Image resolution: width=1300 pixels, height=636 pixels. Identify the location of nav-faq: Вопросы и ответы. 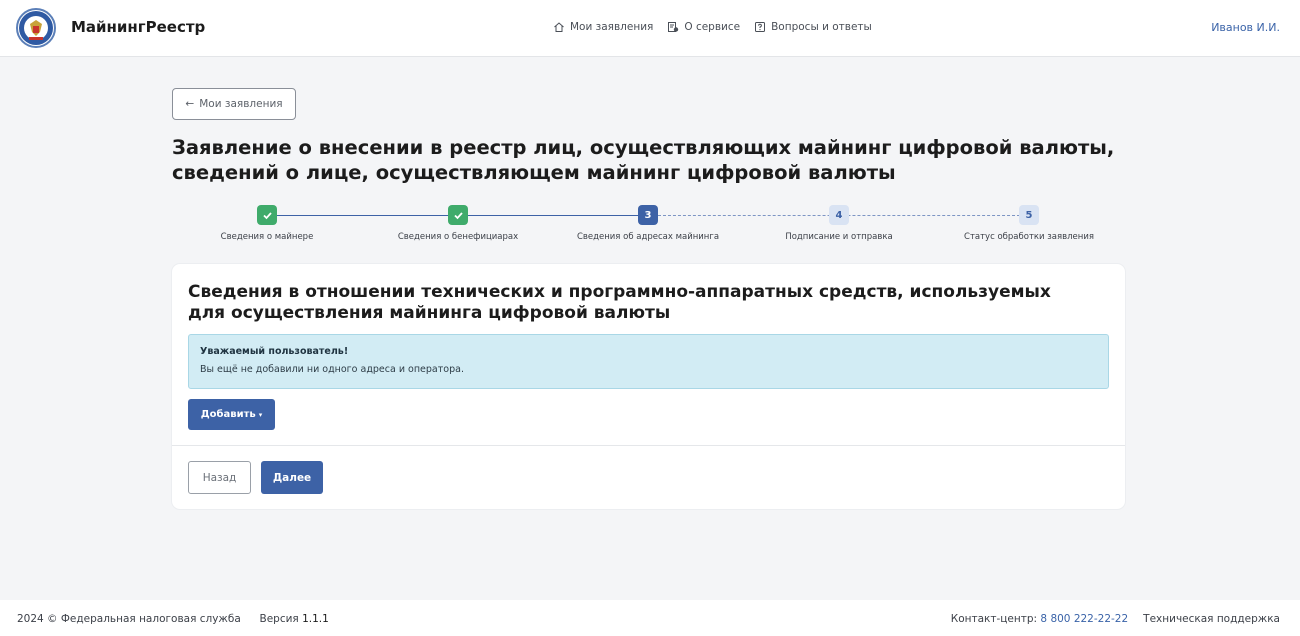
(813, 27).